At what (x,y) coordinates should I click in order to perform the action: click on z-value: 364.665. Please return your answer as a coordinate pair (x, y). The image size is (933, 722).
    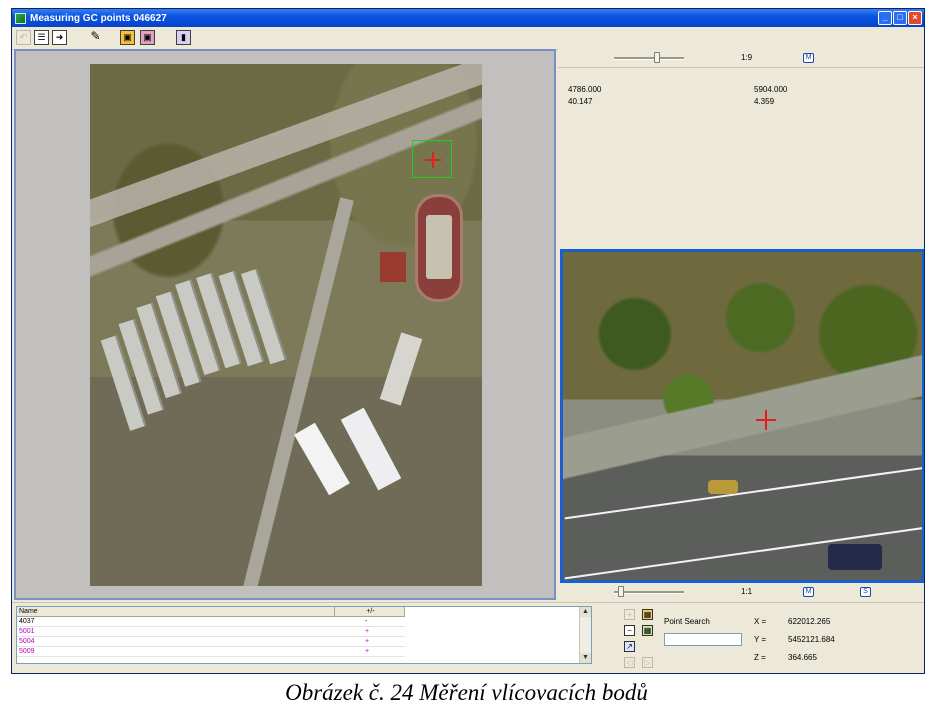
    Looking at the image, I should click on (802, 657).